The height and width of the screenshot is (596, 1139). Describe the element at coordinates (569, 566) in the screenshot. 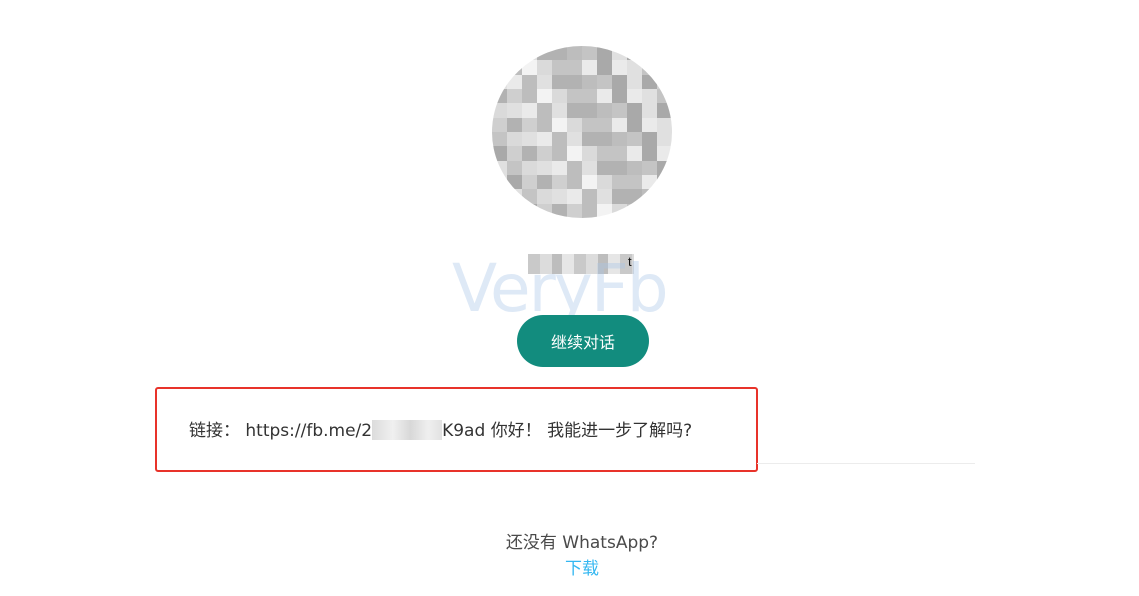

I see `download-link: 下载` at that location.